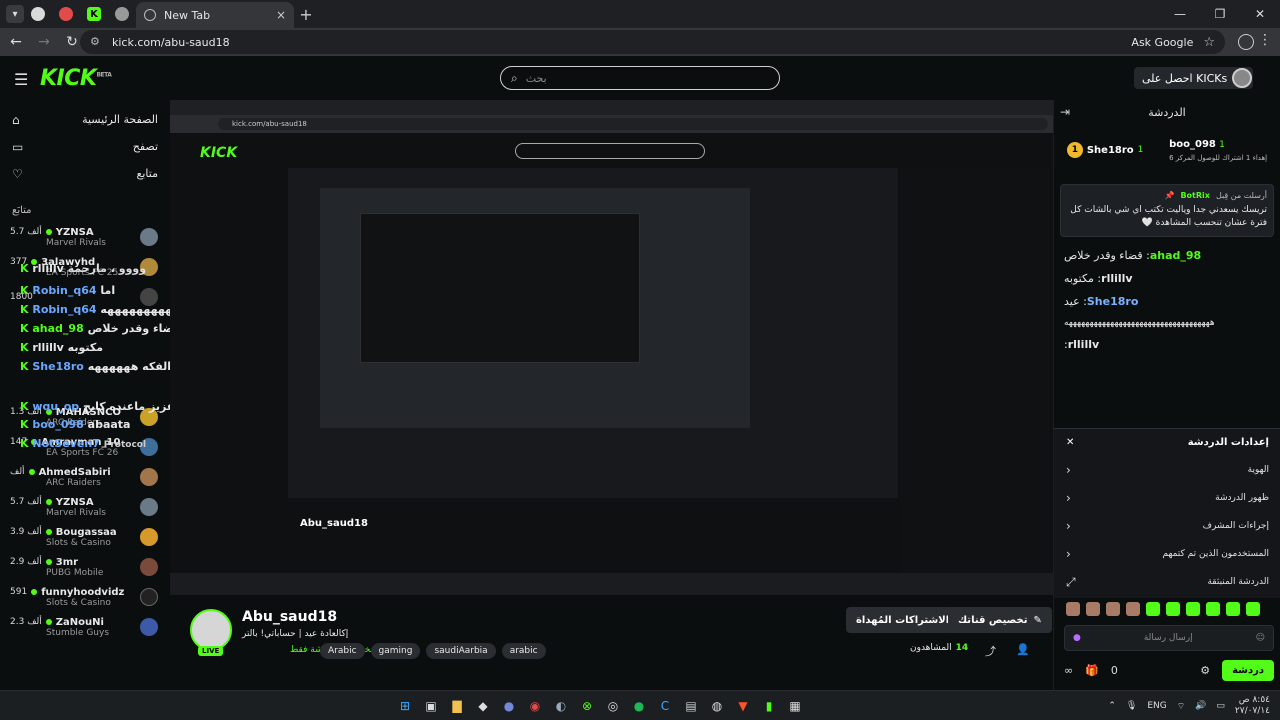 The width and height of the screenshot is (1280, 720). I want to click on app-icon: ▮, so click(769, 706).